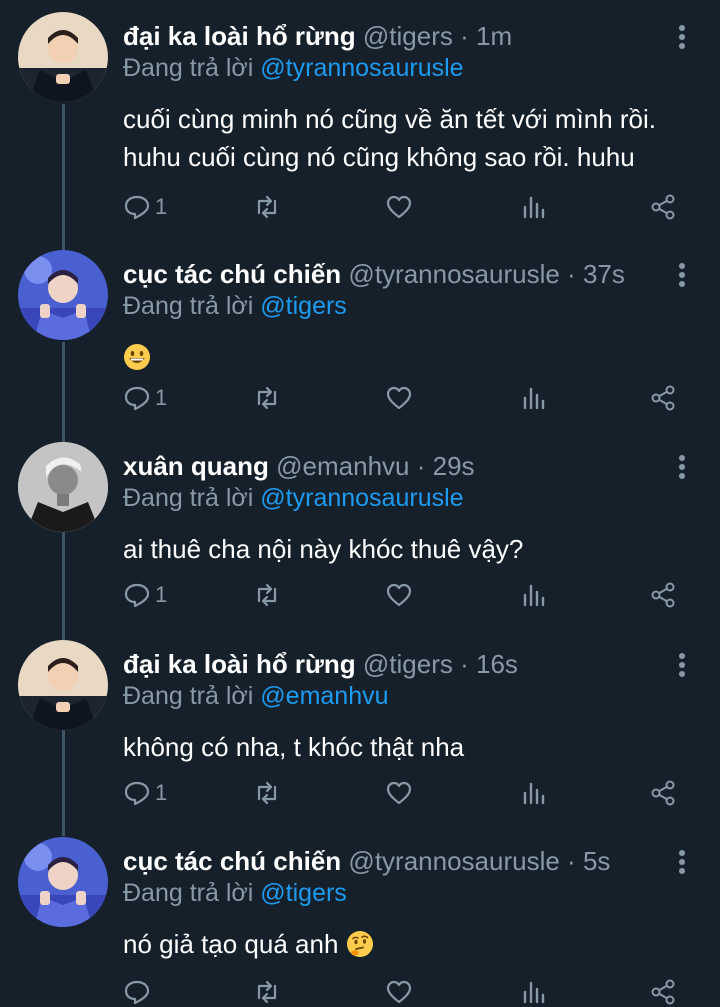  I want to click on tweet-text-line: nó giả tạo quá anh, so click(231, 944).